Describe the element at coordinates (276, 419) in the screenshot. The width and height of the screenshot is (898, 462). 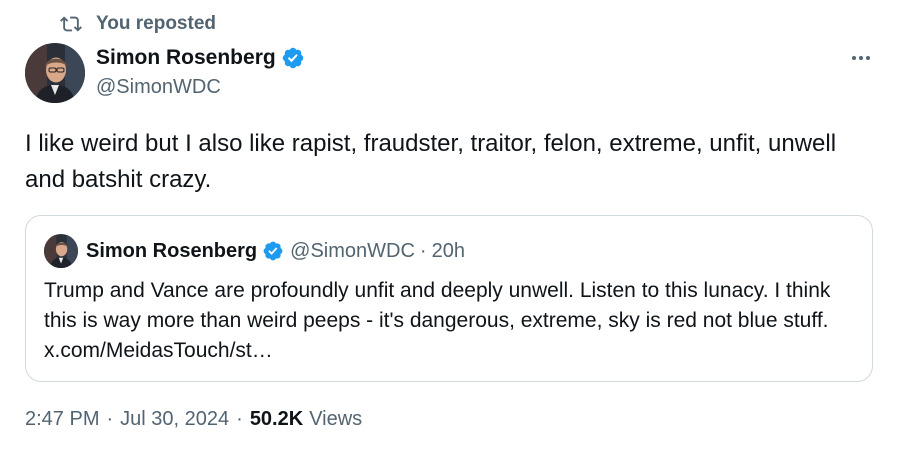
I see `views-count: 50.2K` at that location.